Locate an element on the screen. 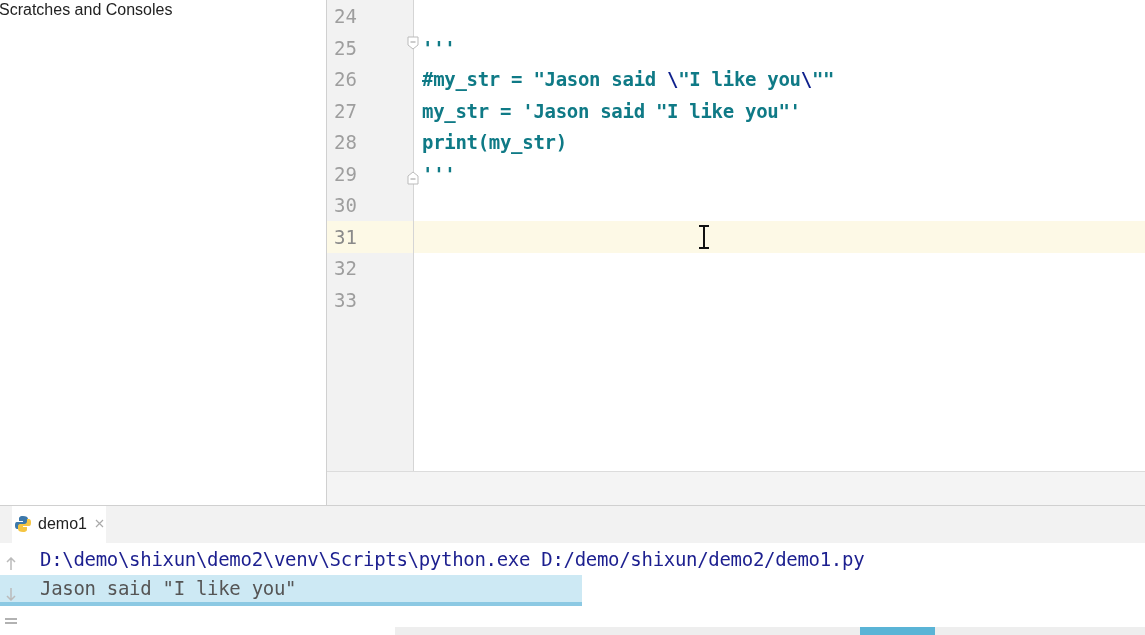 The width and height of the screenshot is (1145, 635). line-number: 26 is located at coordinates (345, 79).